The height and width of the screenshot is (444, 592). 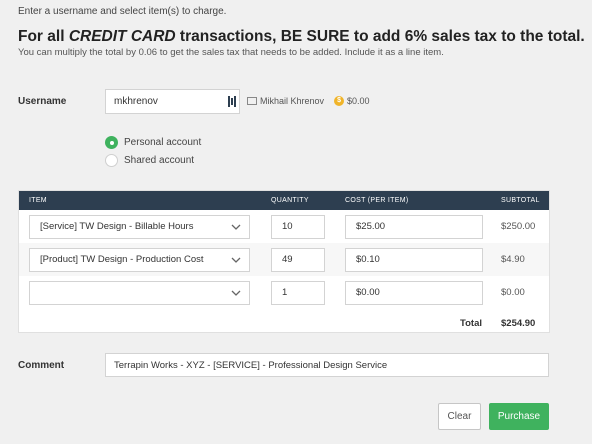 I want to click on cost-input: $0.10, so click(x=414, y=260).